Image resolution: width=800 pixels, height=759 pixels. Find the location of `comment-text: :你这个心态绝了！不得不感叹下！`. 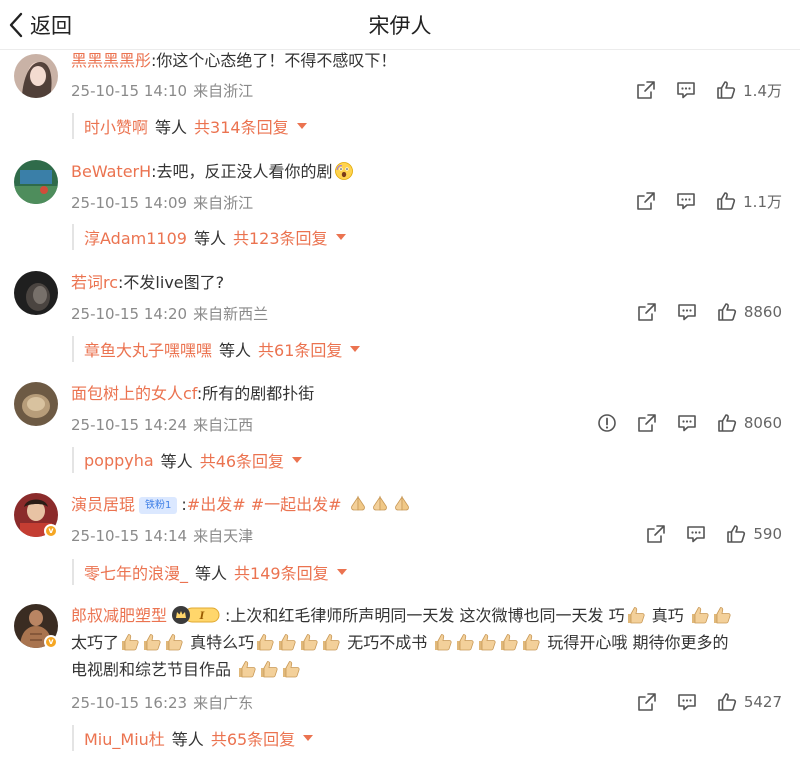

comment-text: :你这个心态绝了！不得不感叹下！ is located at coordinates (274, 60).